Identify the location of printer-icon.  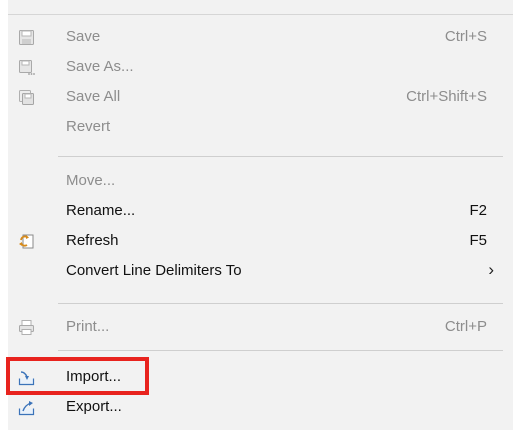
(26, 327).